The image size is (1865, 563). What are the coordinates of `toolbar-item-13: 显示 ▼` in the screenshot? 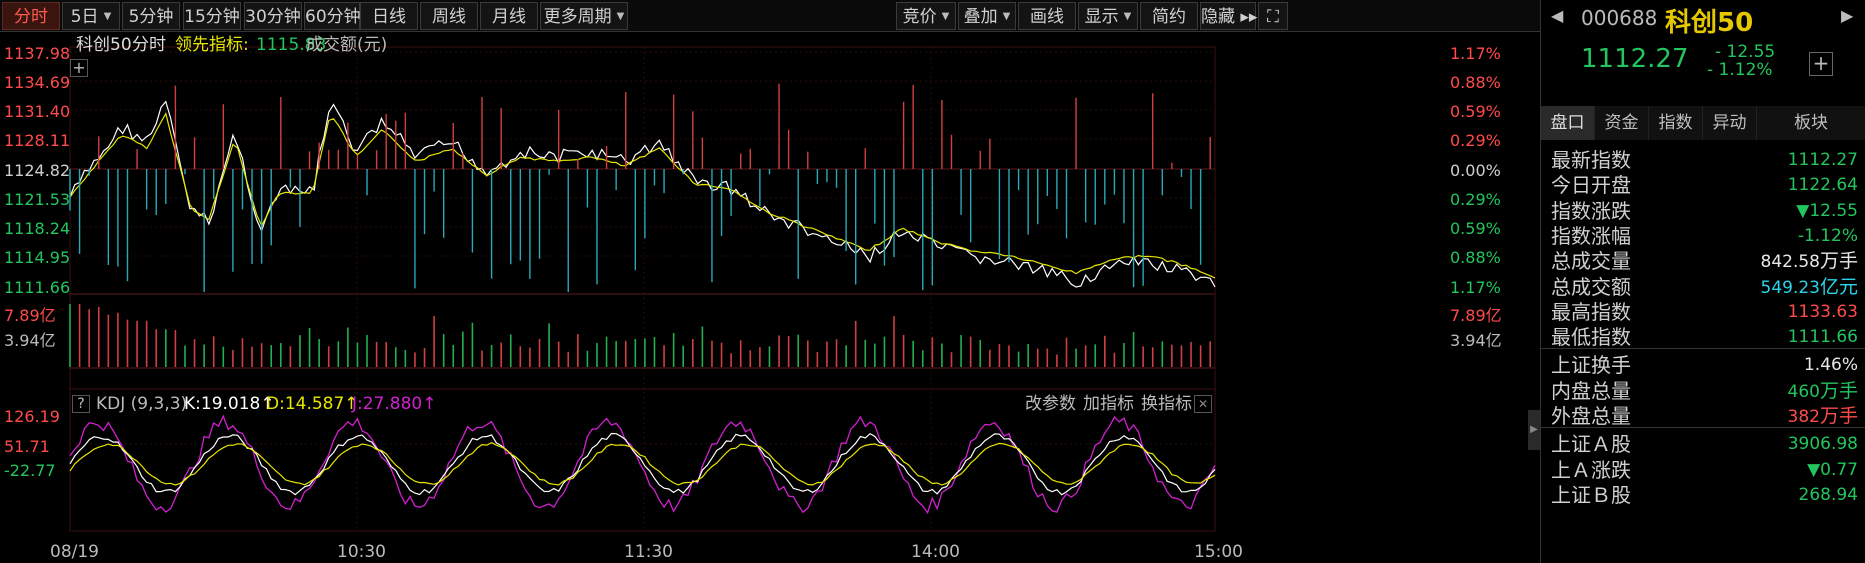 It's located at (1108, 16).